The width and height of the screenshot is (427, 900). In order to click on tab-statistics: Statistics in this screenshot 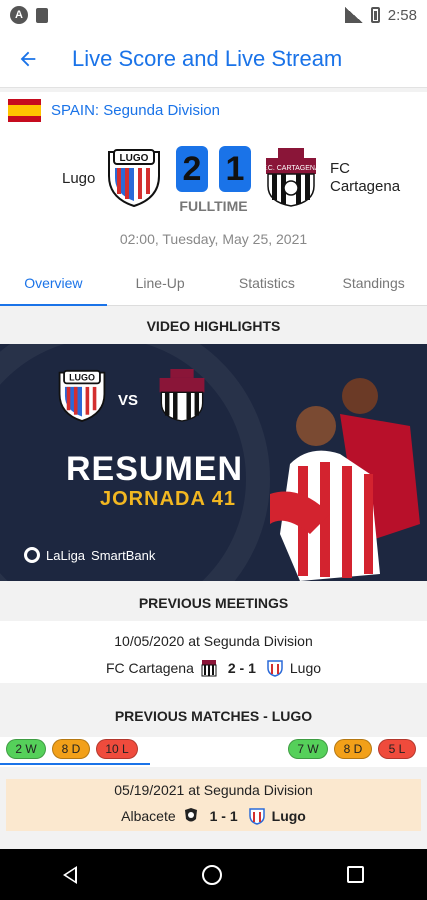, I will do `click(267, 282)`.